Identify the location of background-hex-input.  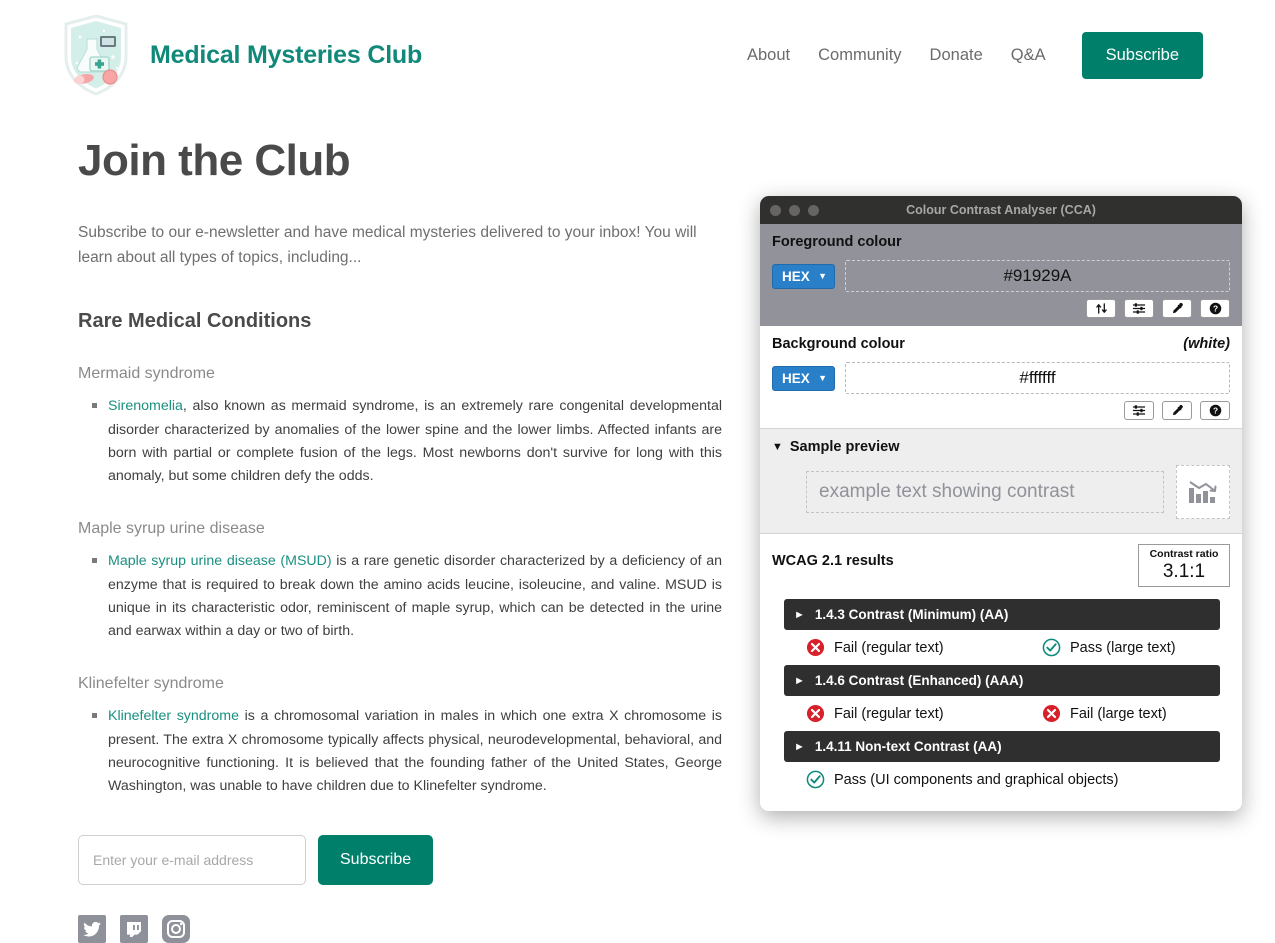
(1037, 378).